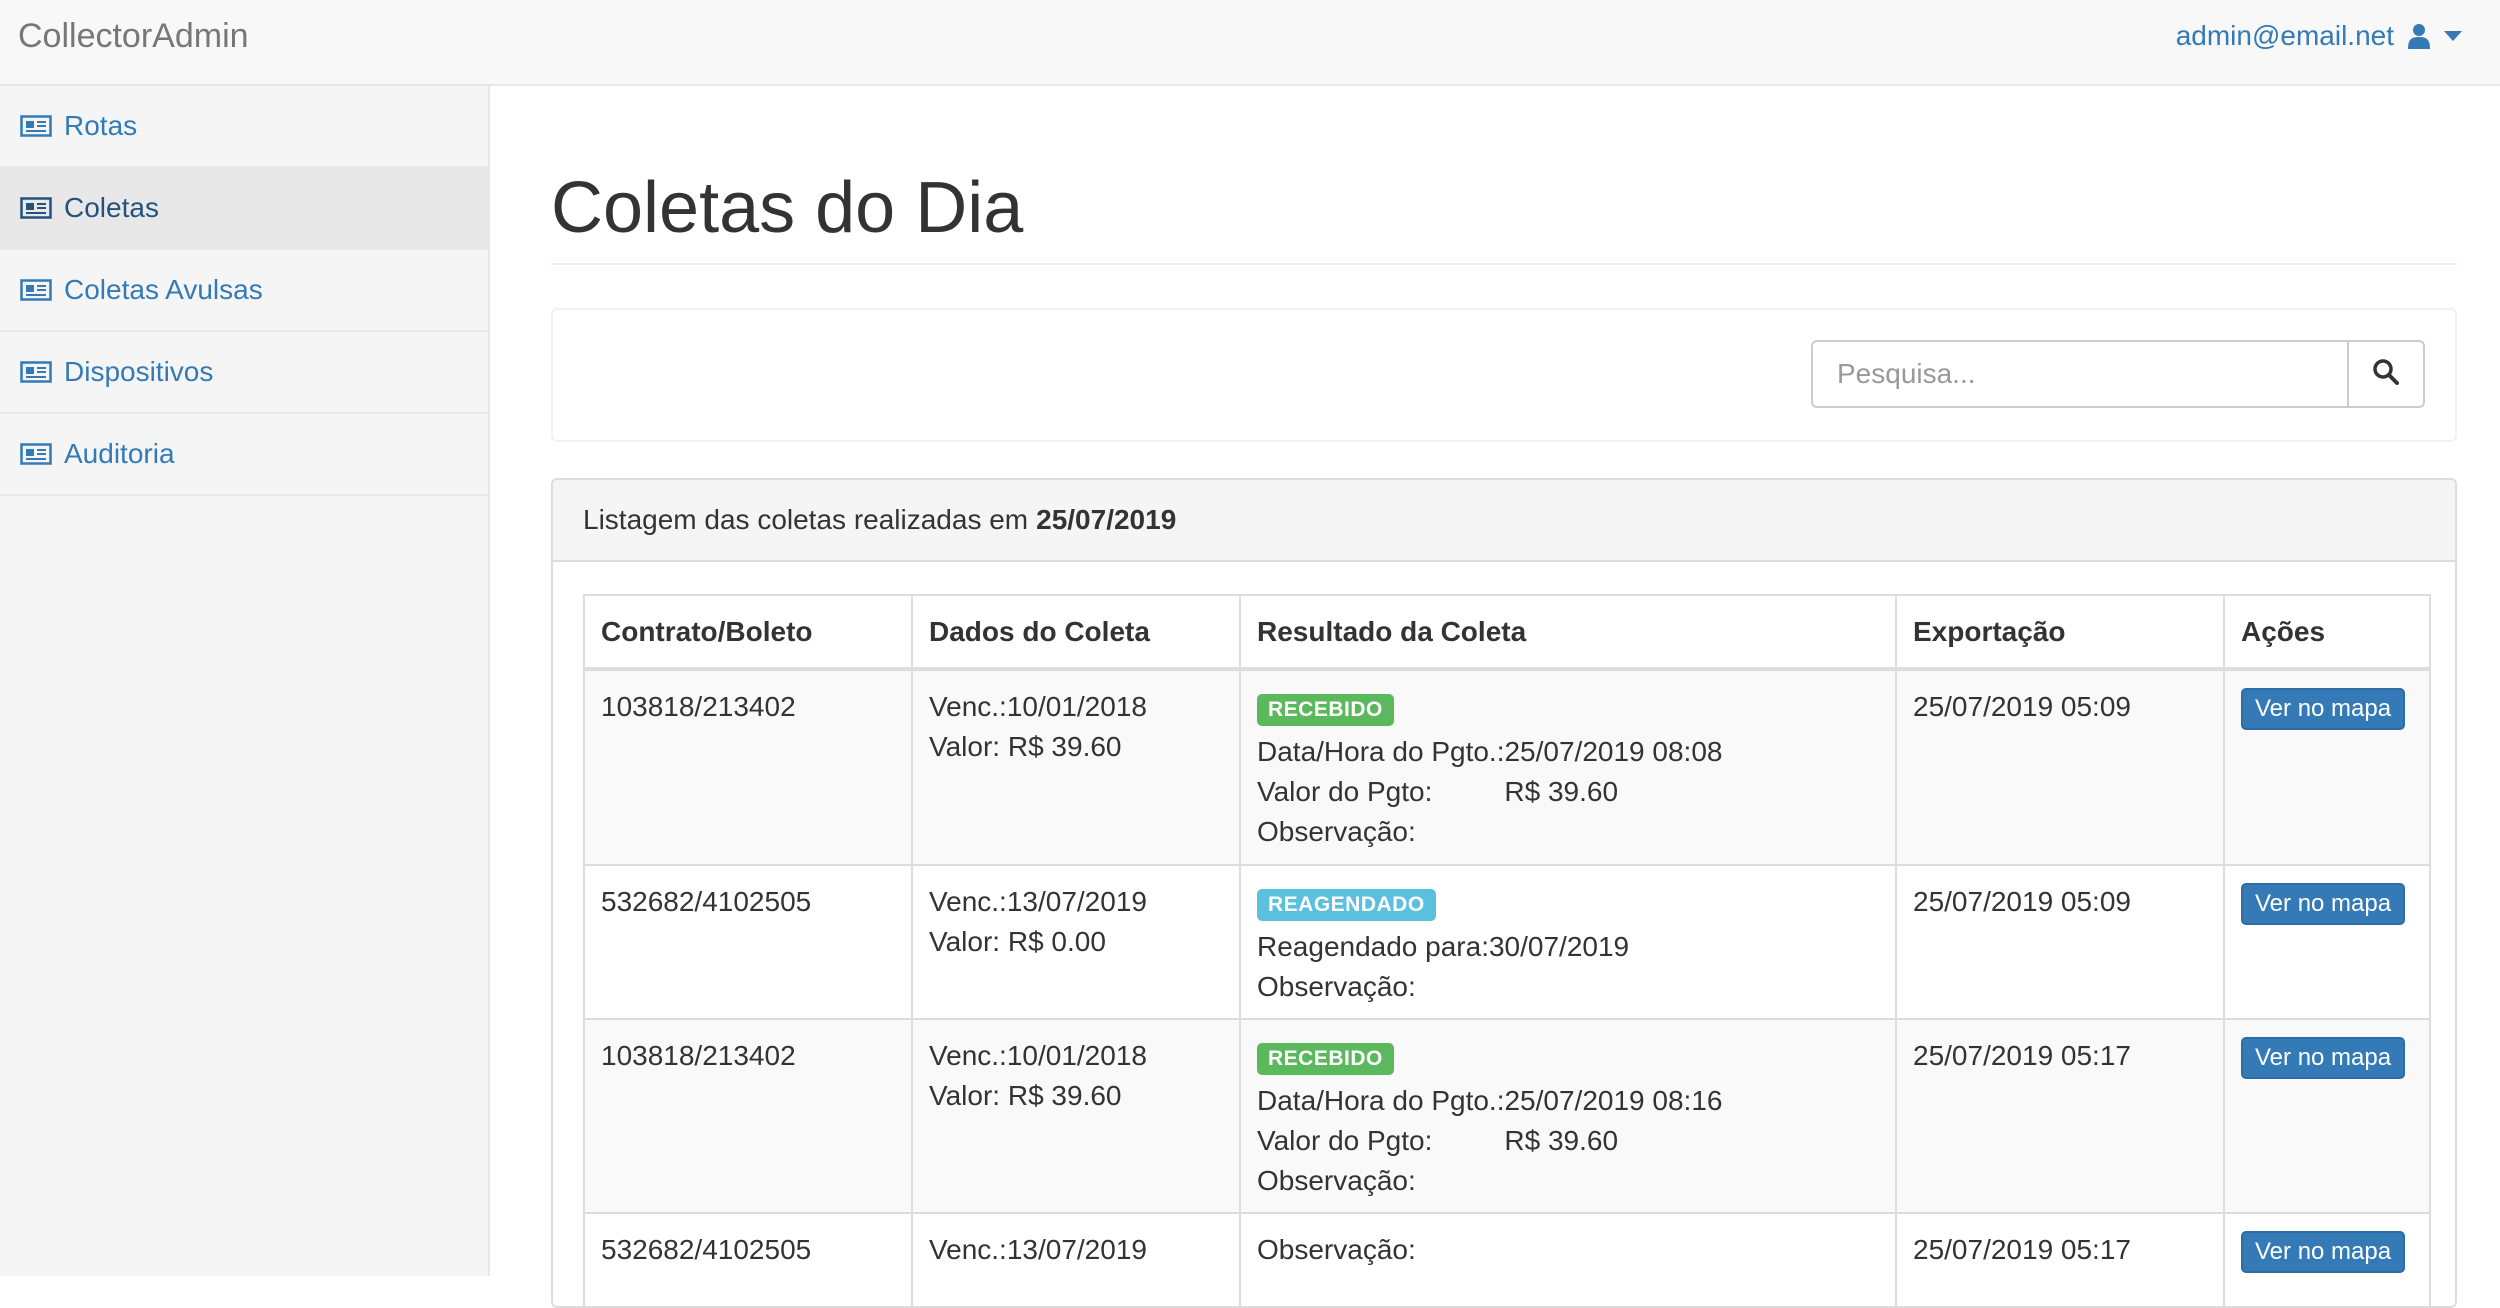  I want to click on user-menu: admin@email.net, so click(2319, 36).